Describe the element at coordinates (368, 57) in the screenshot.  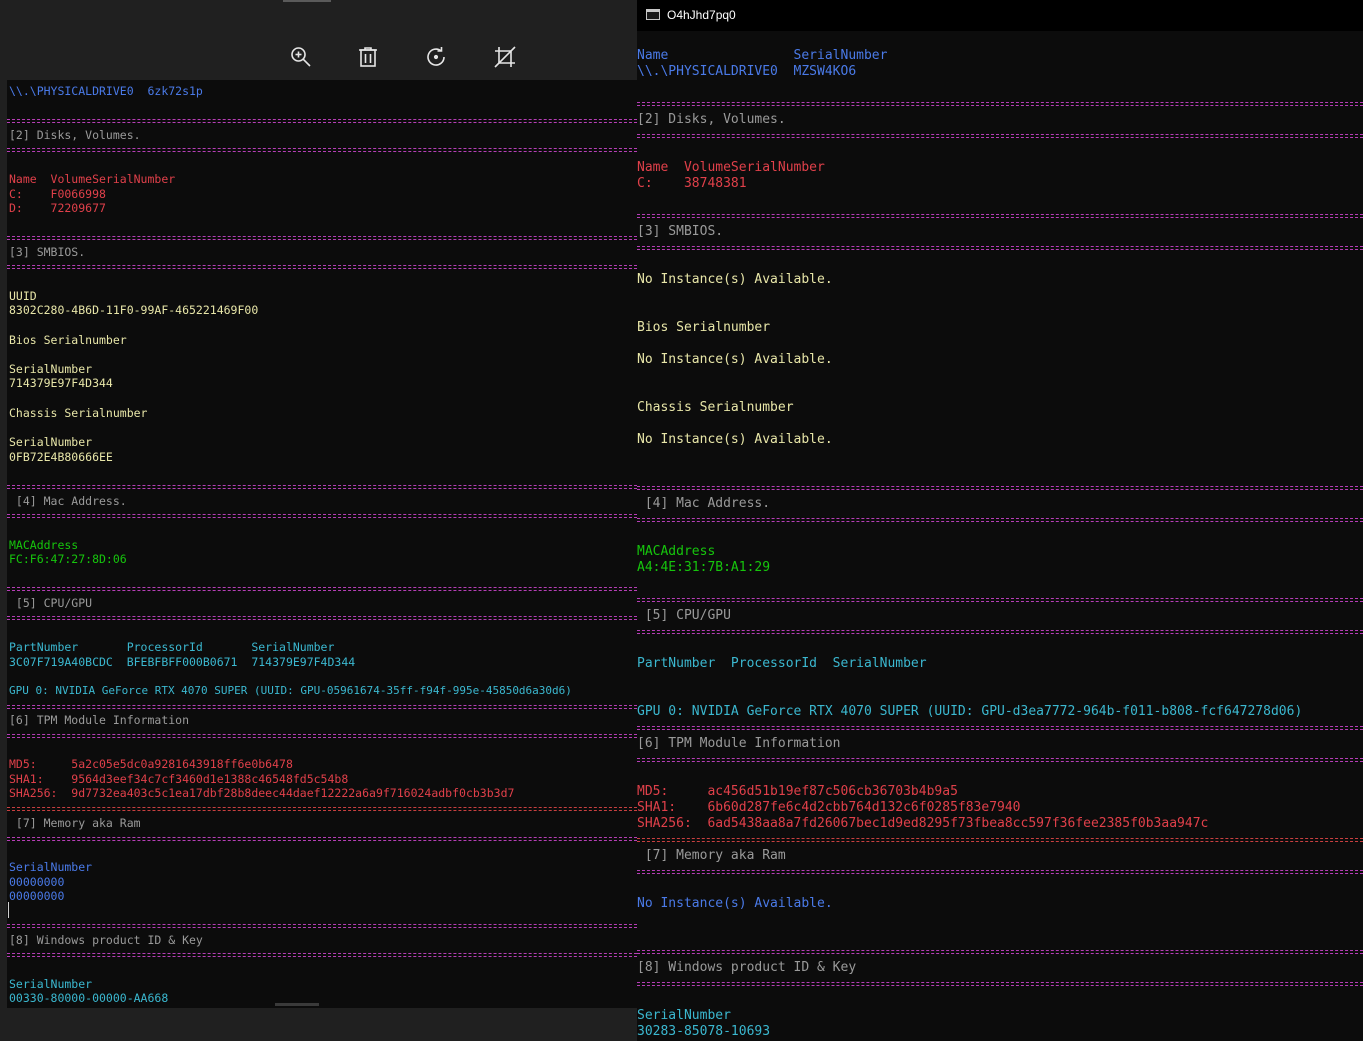
I see `delete-icon` at that location.